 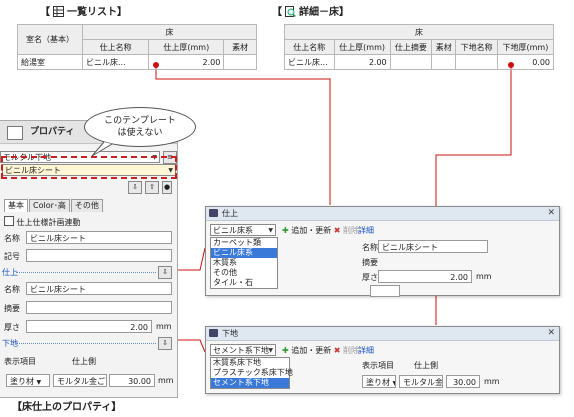 What do you see at coordinates (366, 230) in the screenshot?
I see `detail-label: 詳細` at bounding box center [366, 230].